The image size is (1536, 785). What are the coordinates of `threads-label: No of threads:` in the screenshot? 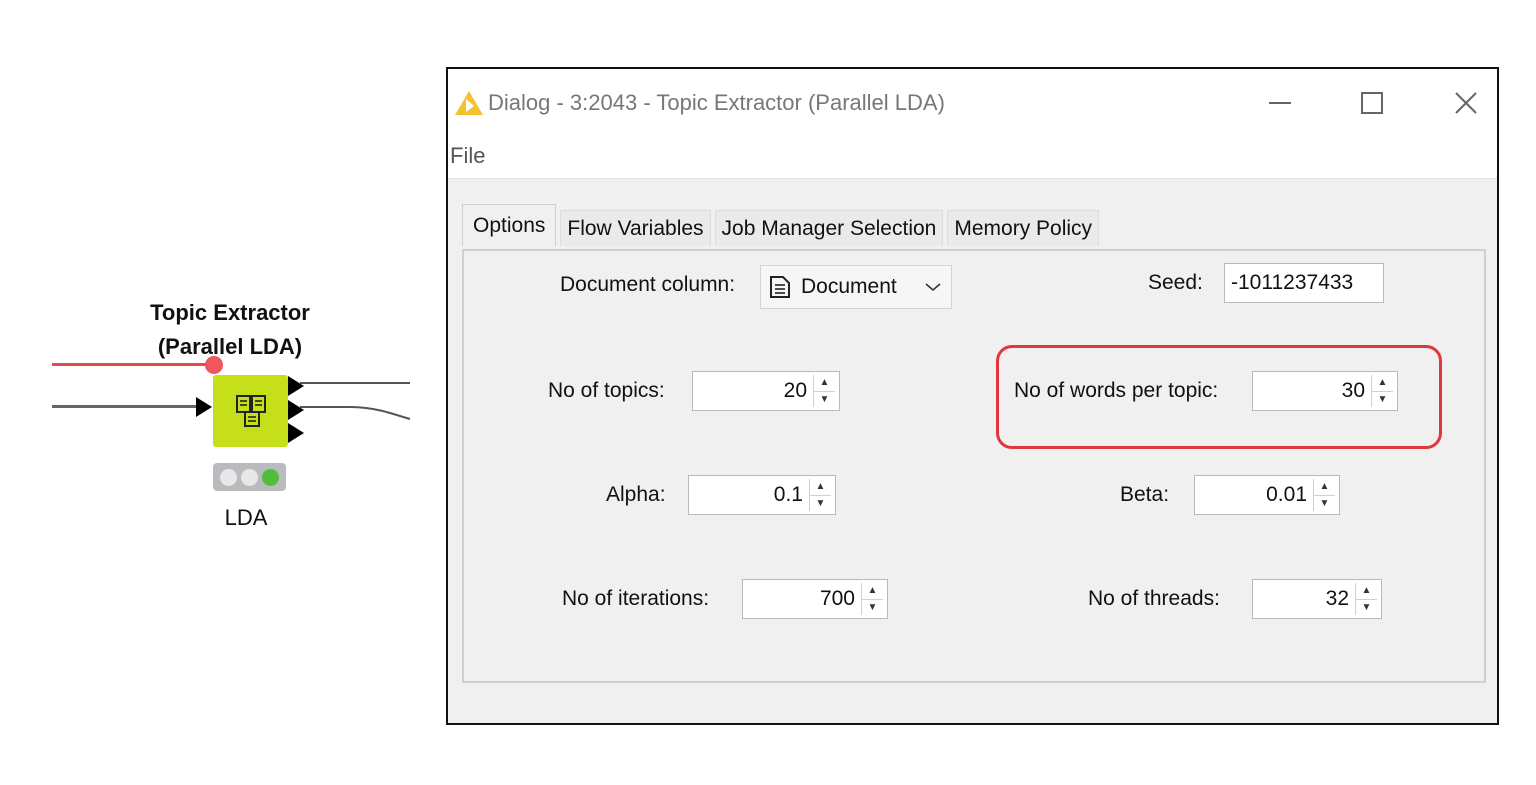 It's located at (1154, 598).